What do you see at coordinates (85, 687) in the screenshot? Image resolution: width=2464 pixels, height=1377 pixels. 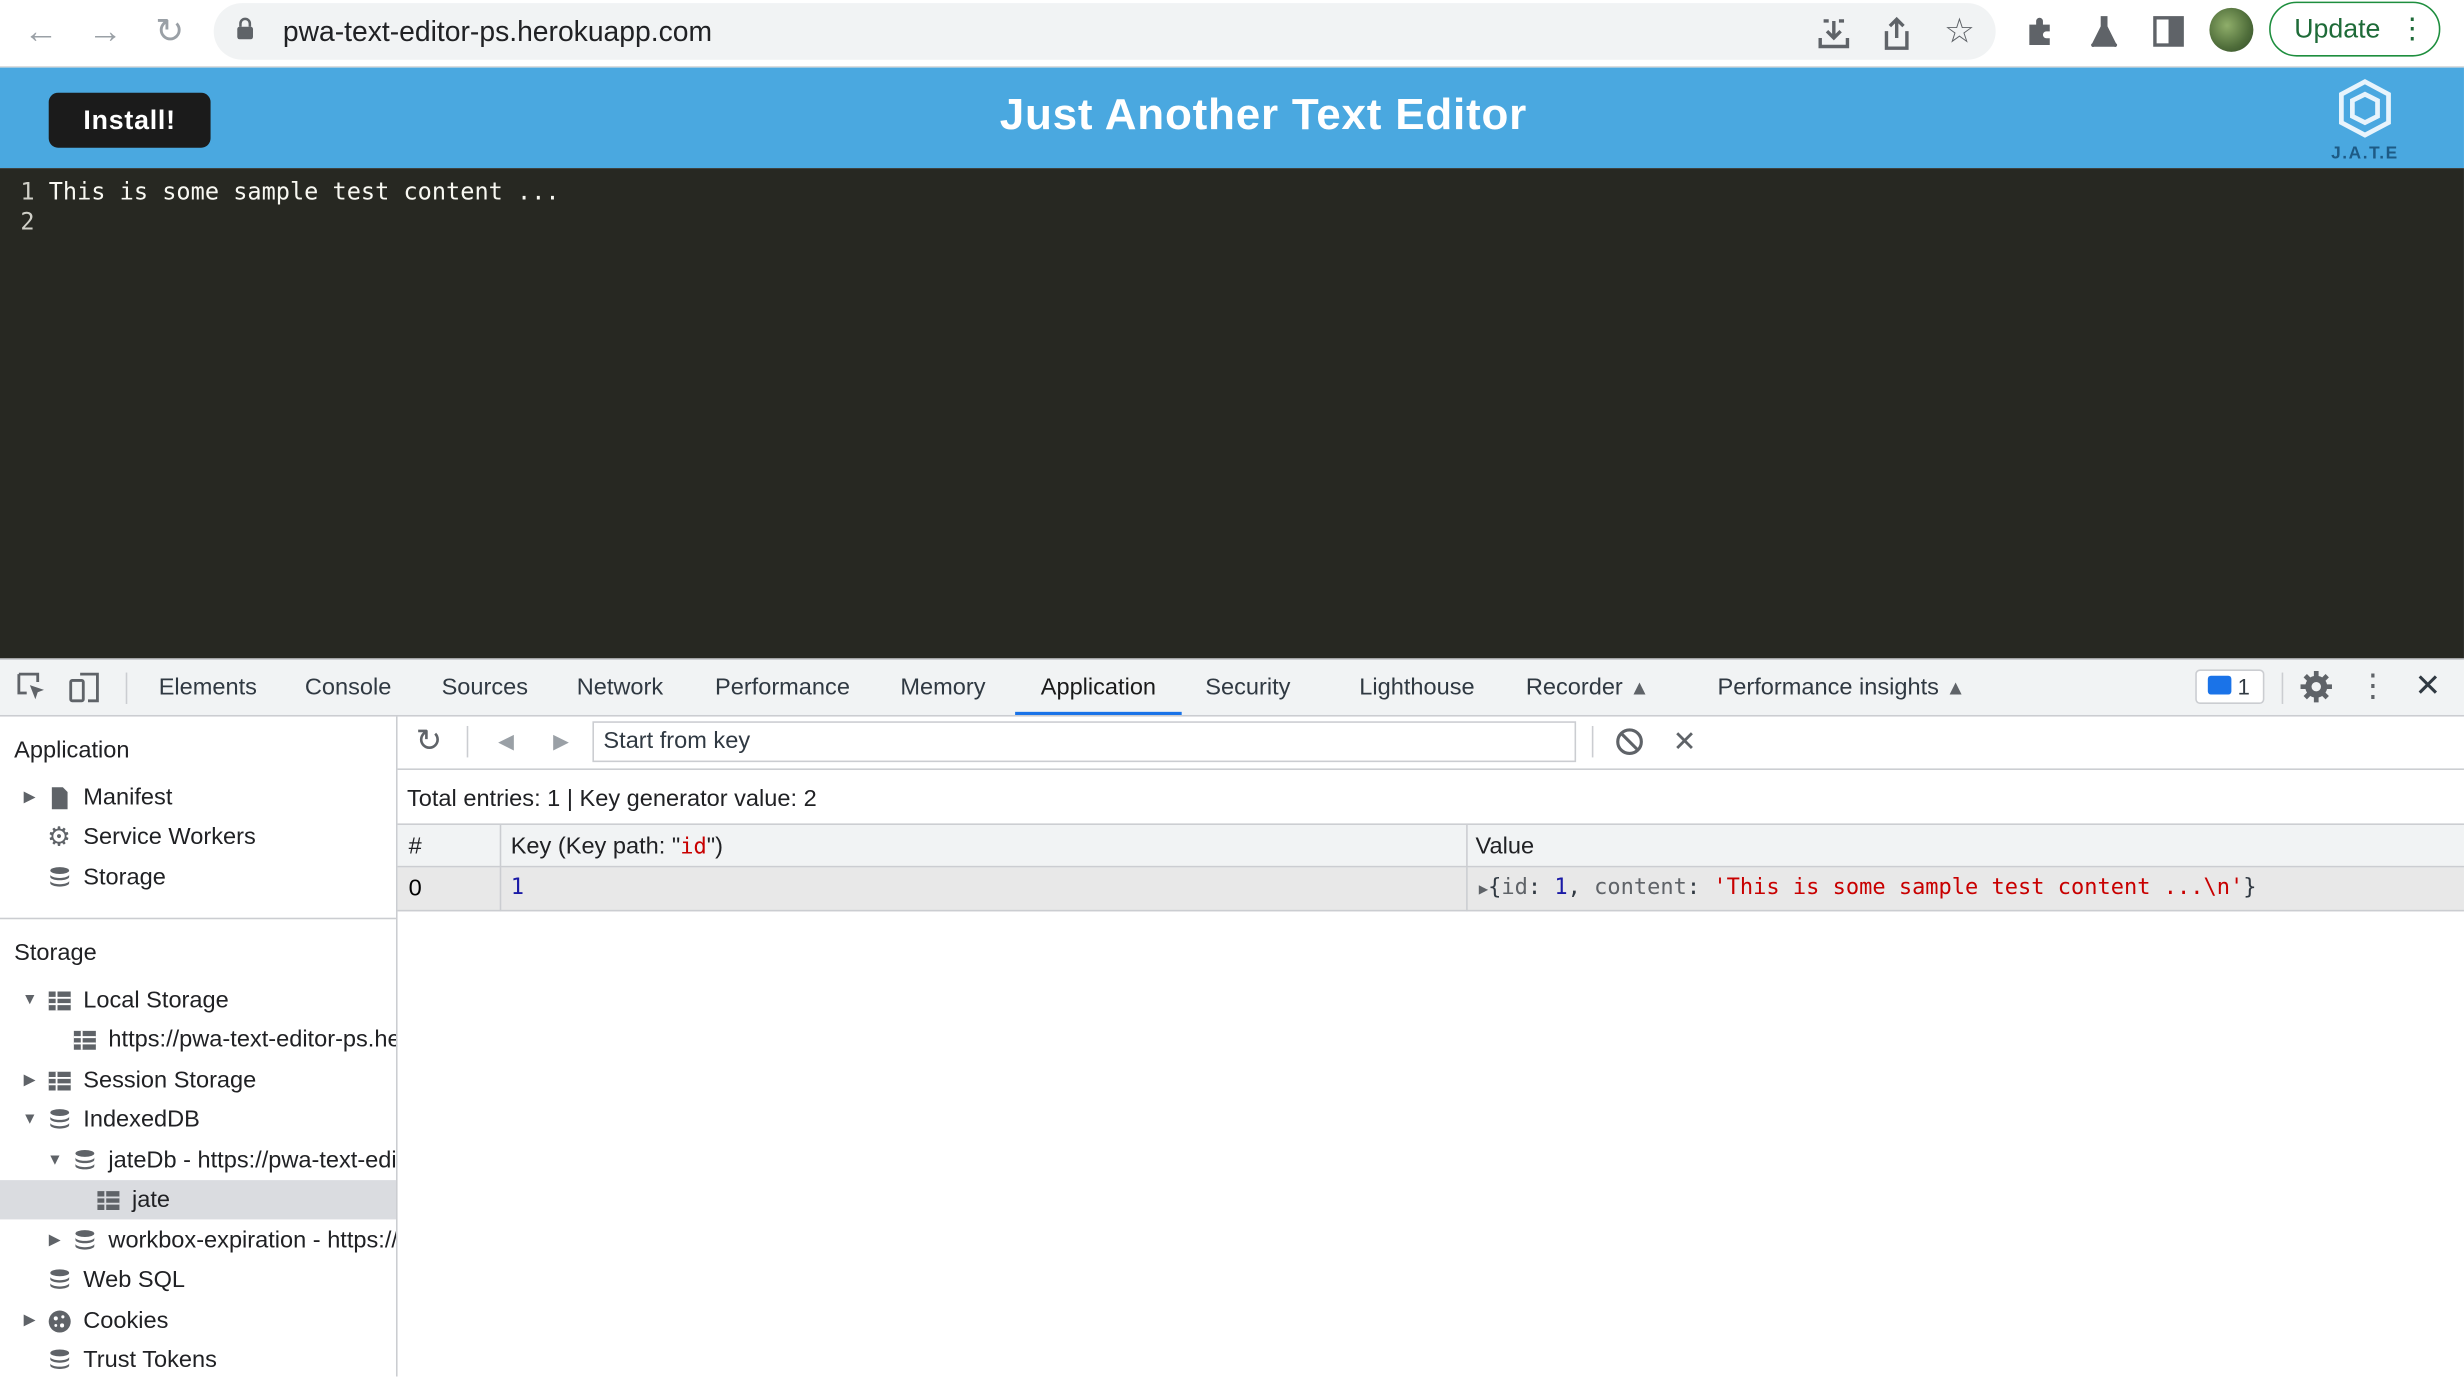 I see `device-toolbar-icon` at bounding box center [85, 687].